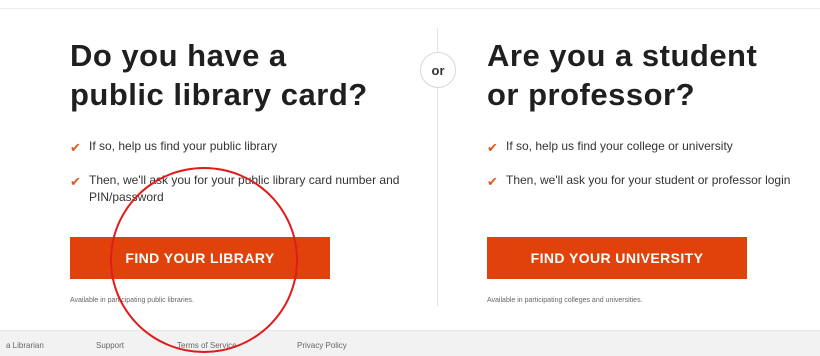  I want to click on footer-link-terms: Terms of Service, so click(207, 345).